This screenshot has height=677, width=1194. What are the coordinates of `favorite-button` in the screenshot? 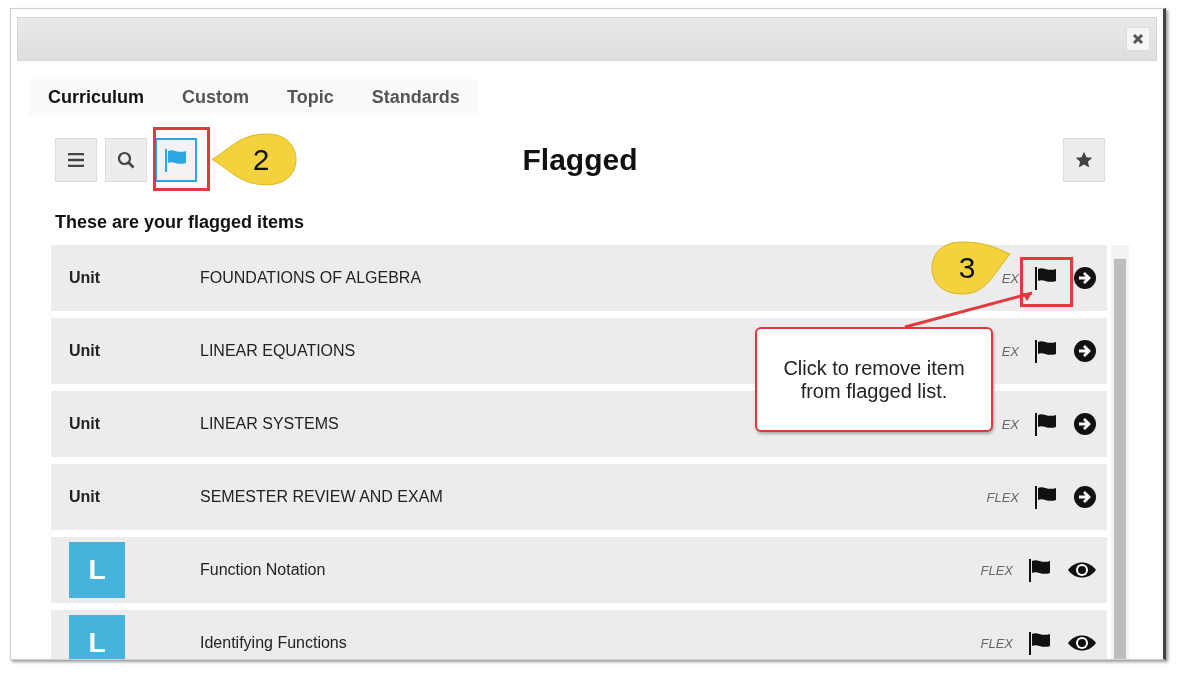 It's located at (1084, 160).